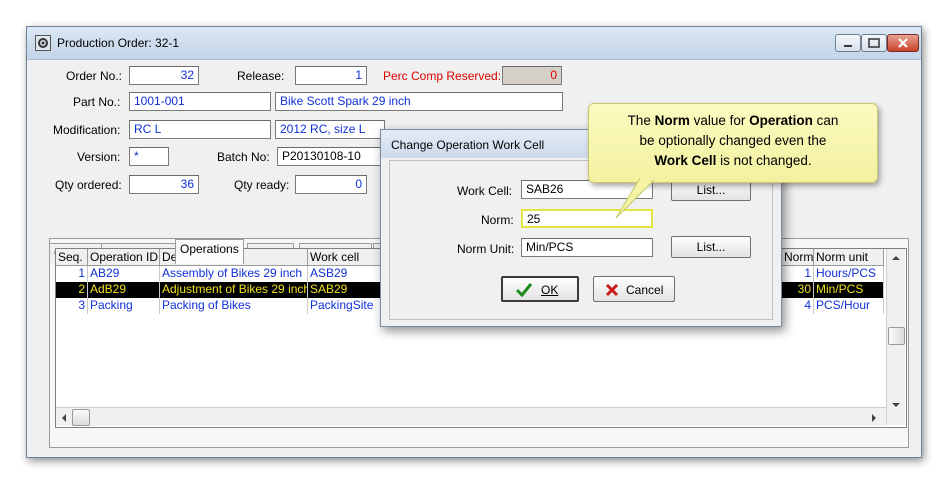 The width and height of the screenshot is (948, 480). Describe the element at coordinates (612, 290) in the screenshot. I see `red-x-icon` at that location.